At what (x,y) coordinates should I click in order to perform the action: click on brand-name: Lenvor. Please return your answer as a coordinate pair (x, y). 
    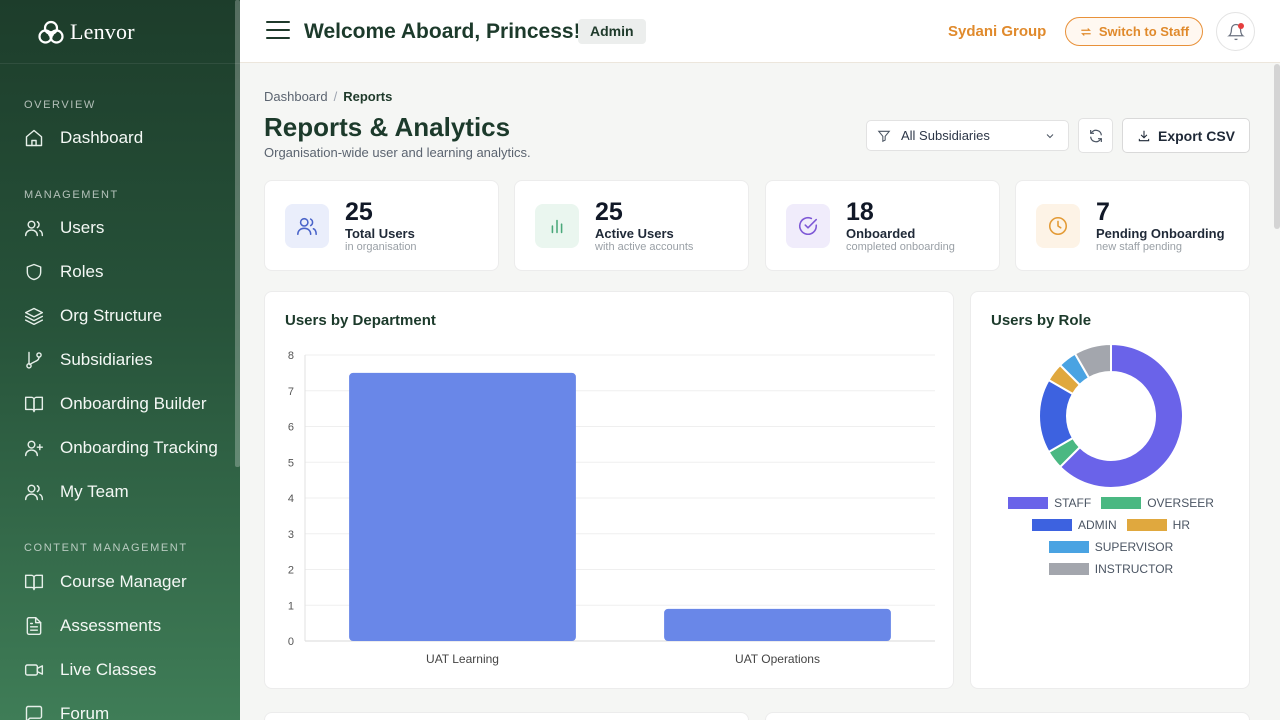
    Looking at the image, I should click on (102, 31).